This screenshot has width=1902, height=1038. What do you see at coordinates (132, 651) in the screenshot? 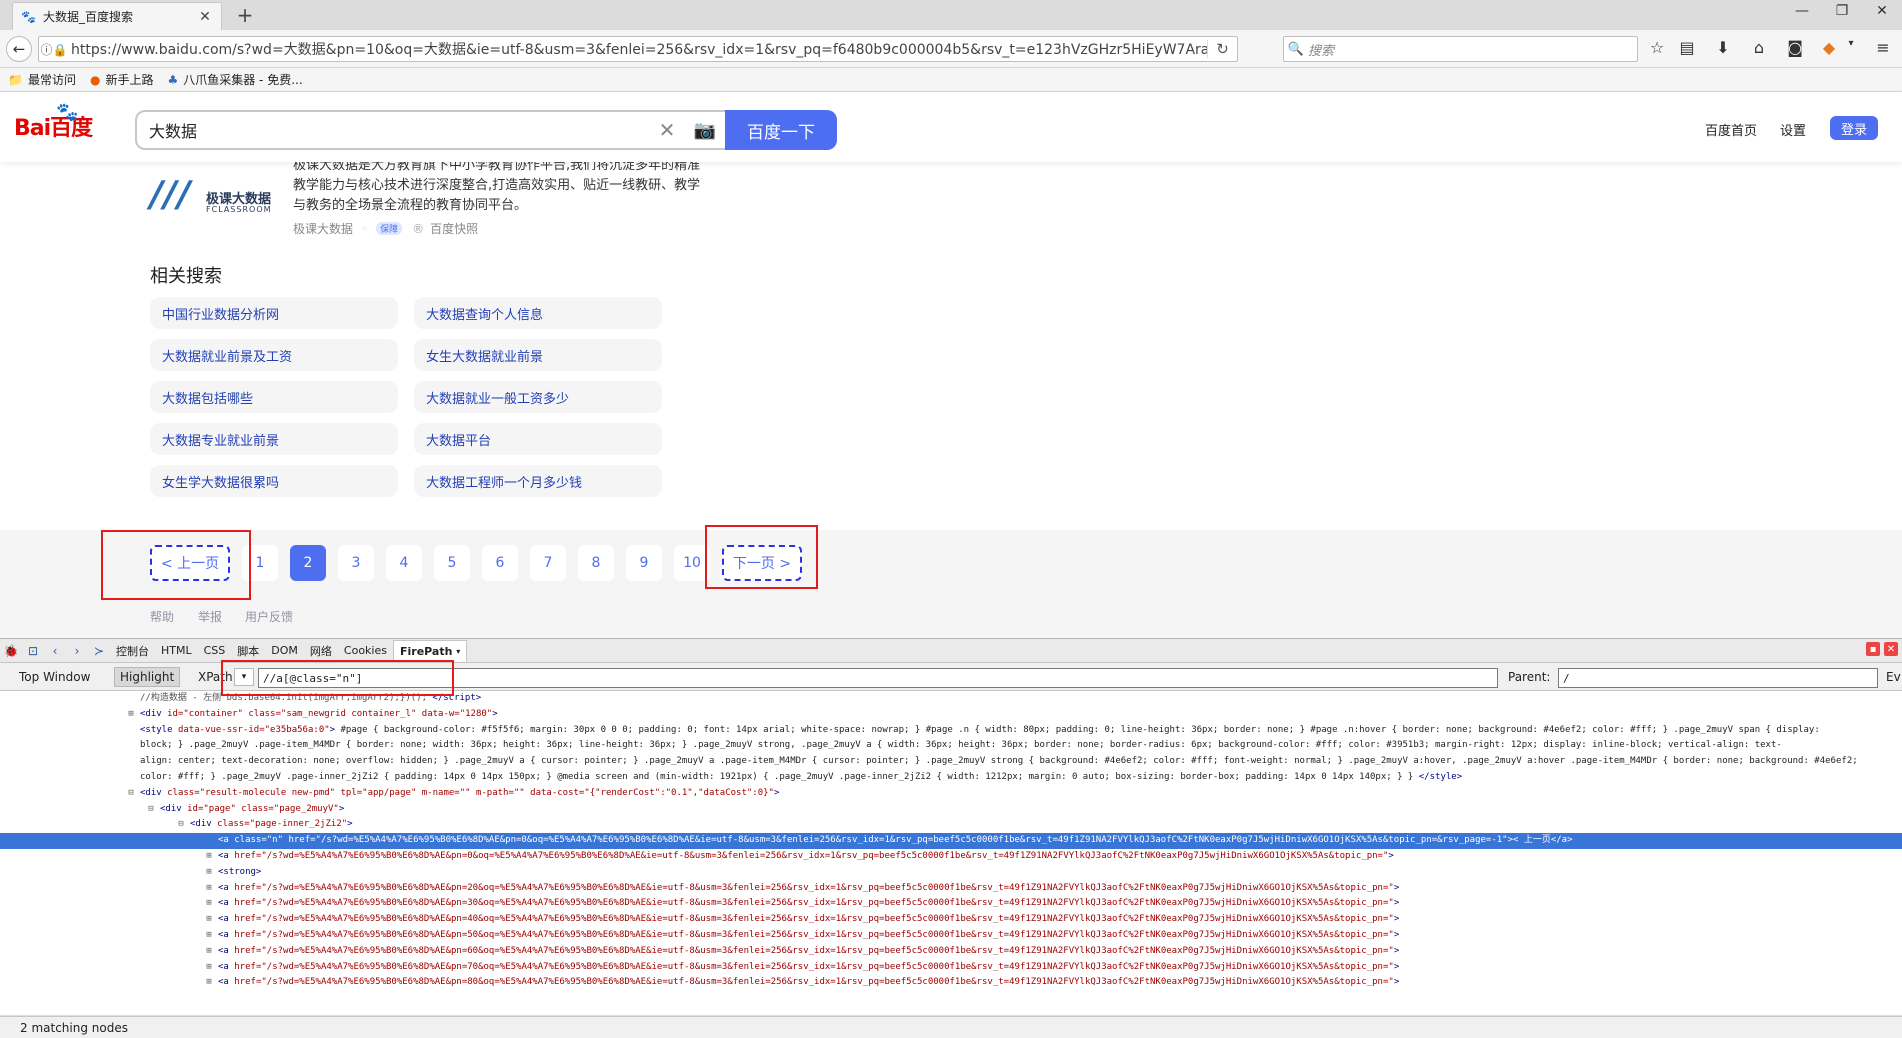
I see `tab-console: 控制台` at bounding box center [132, 651].